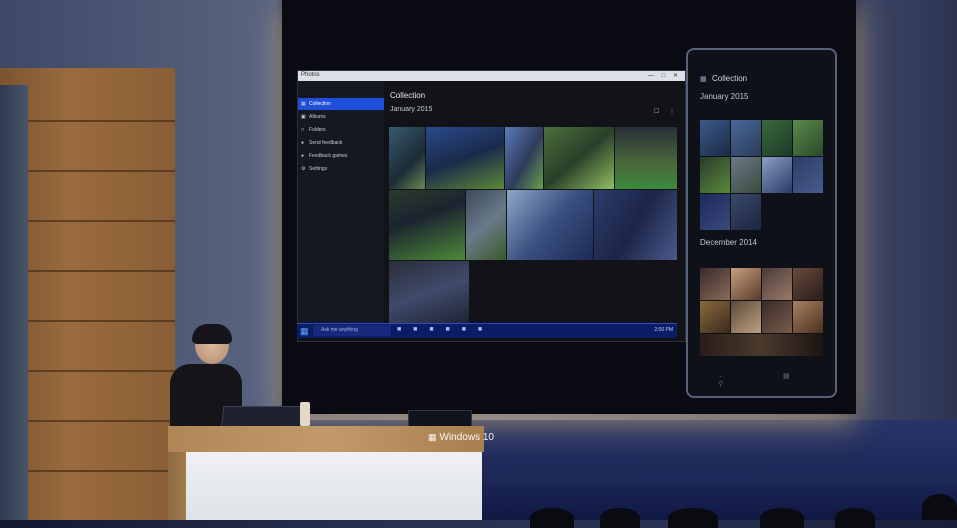  I want to click on sidebar-item-label: Folders, so click(317, 130).